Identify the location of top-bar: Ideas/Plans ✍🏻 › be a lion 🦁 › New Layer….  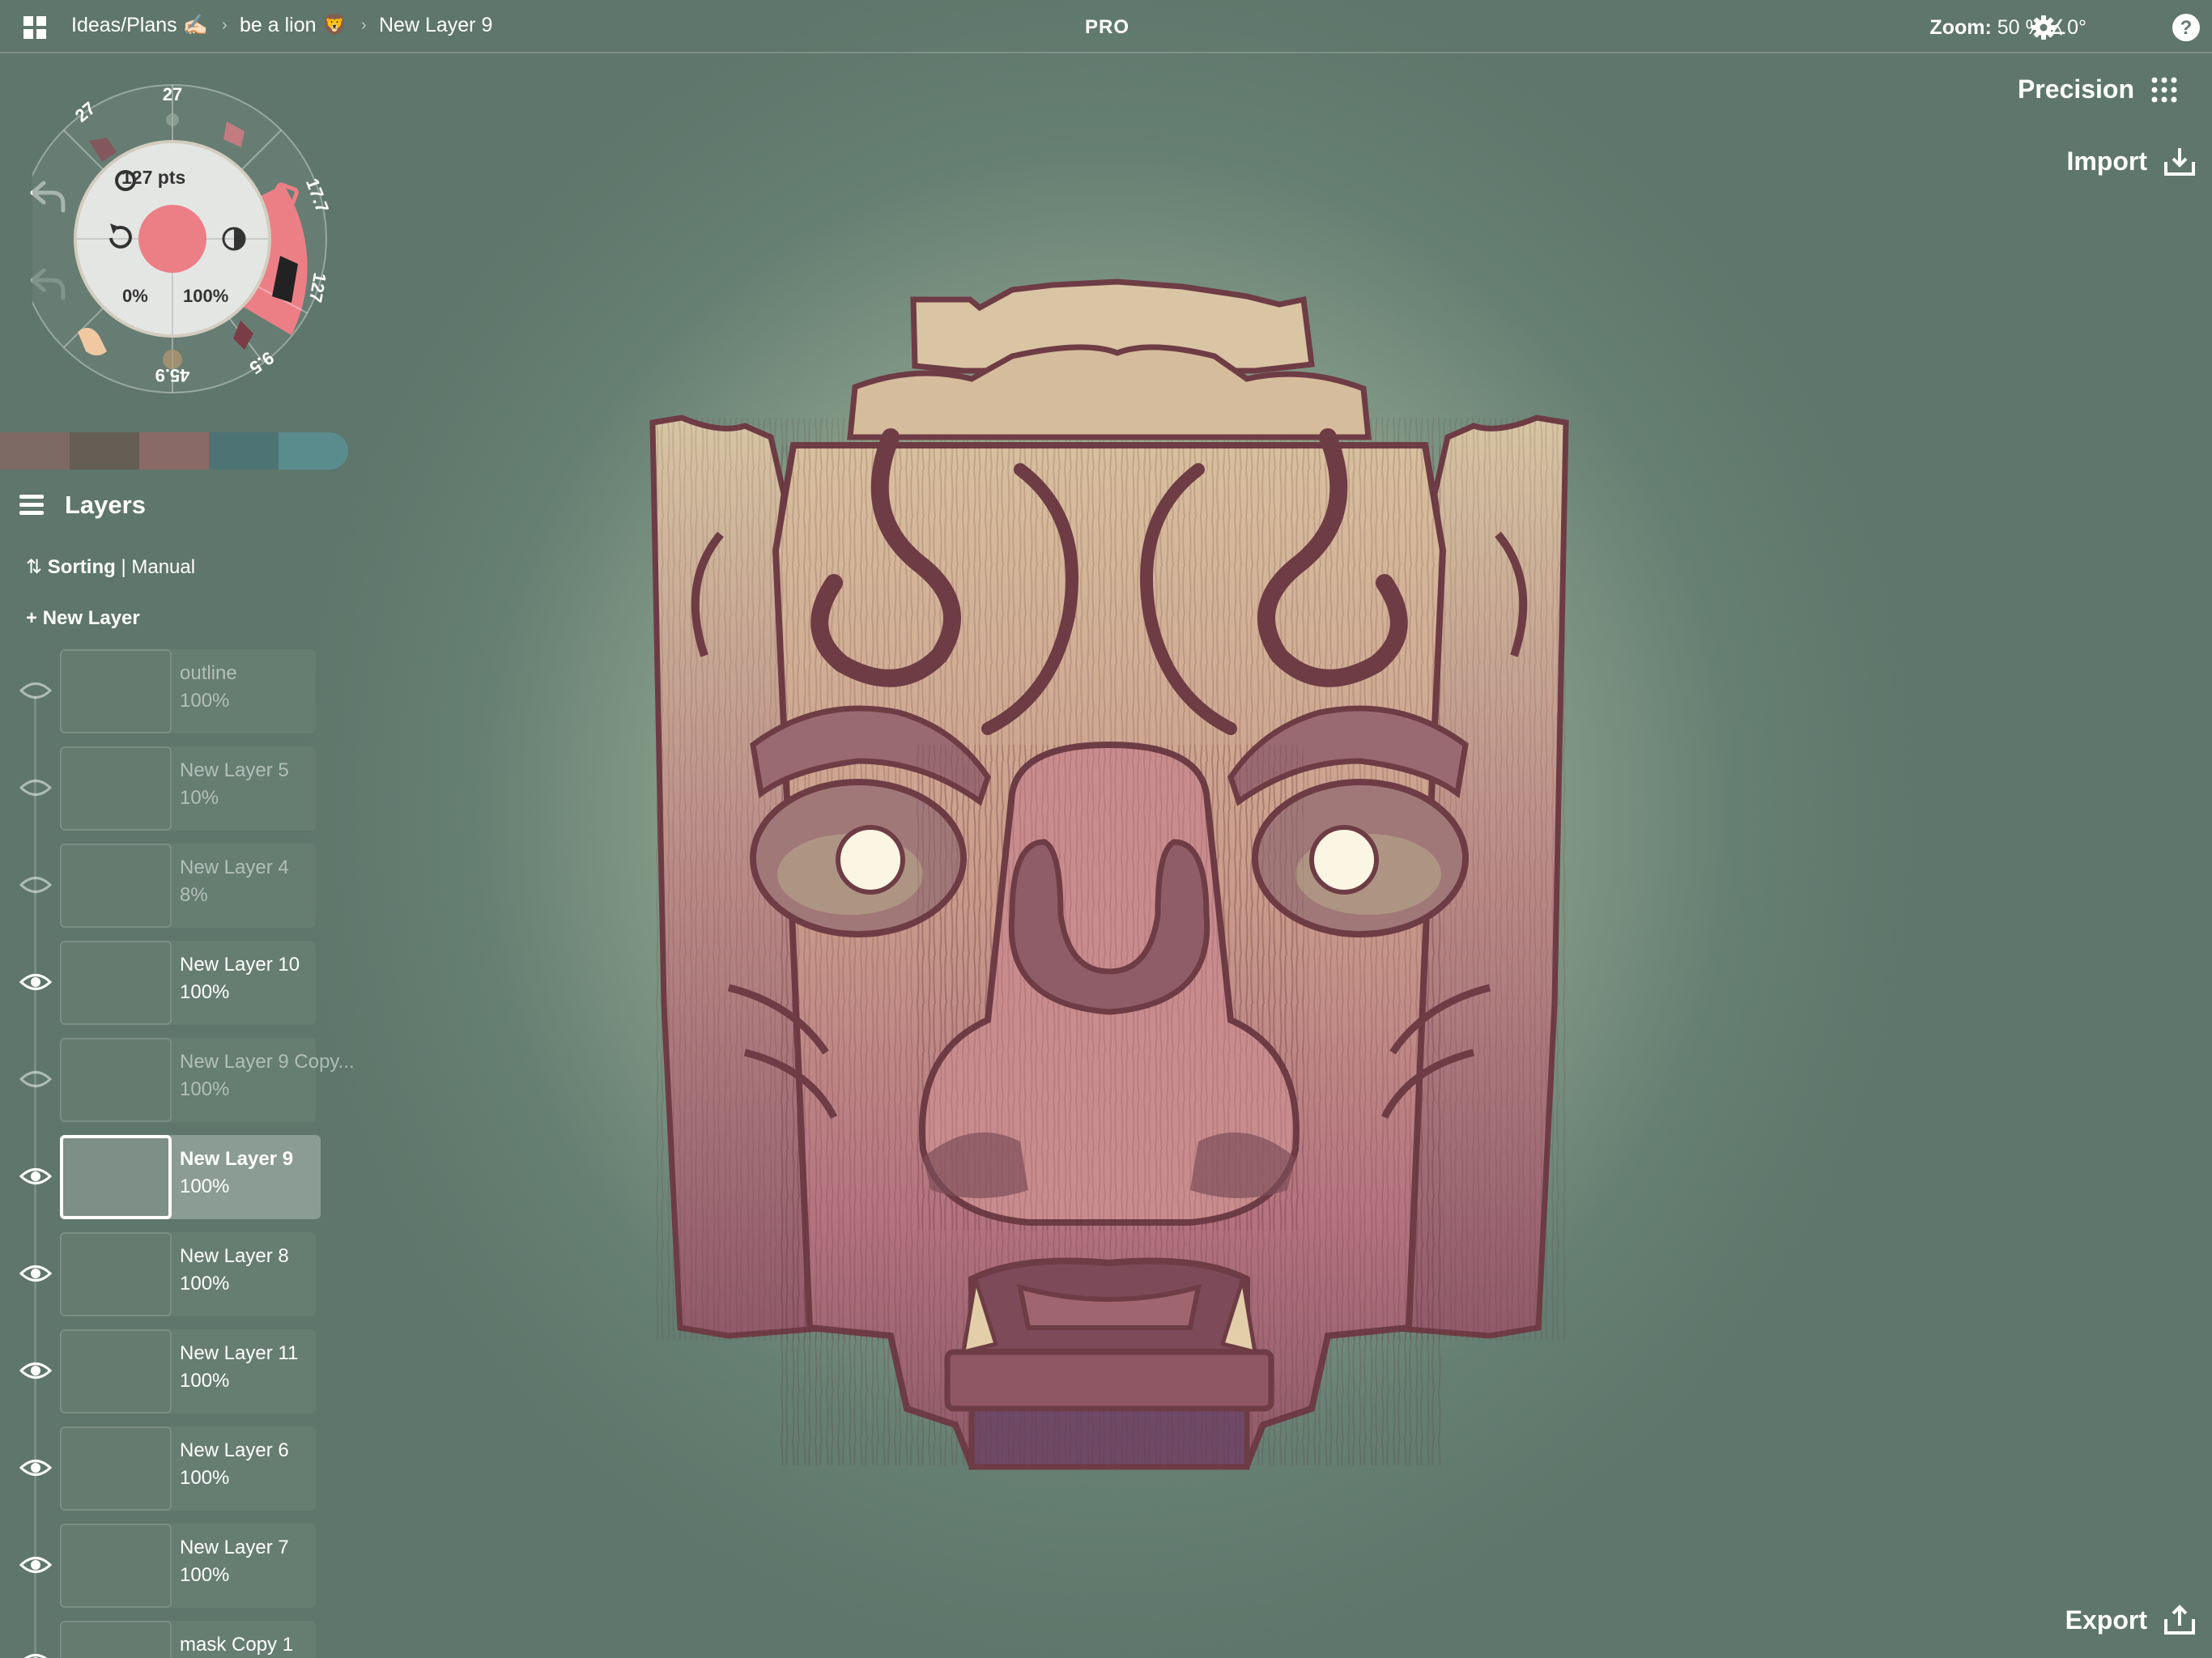
(1106, 26).